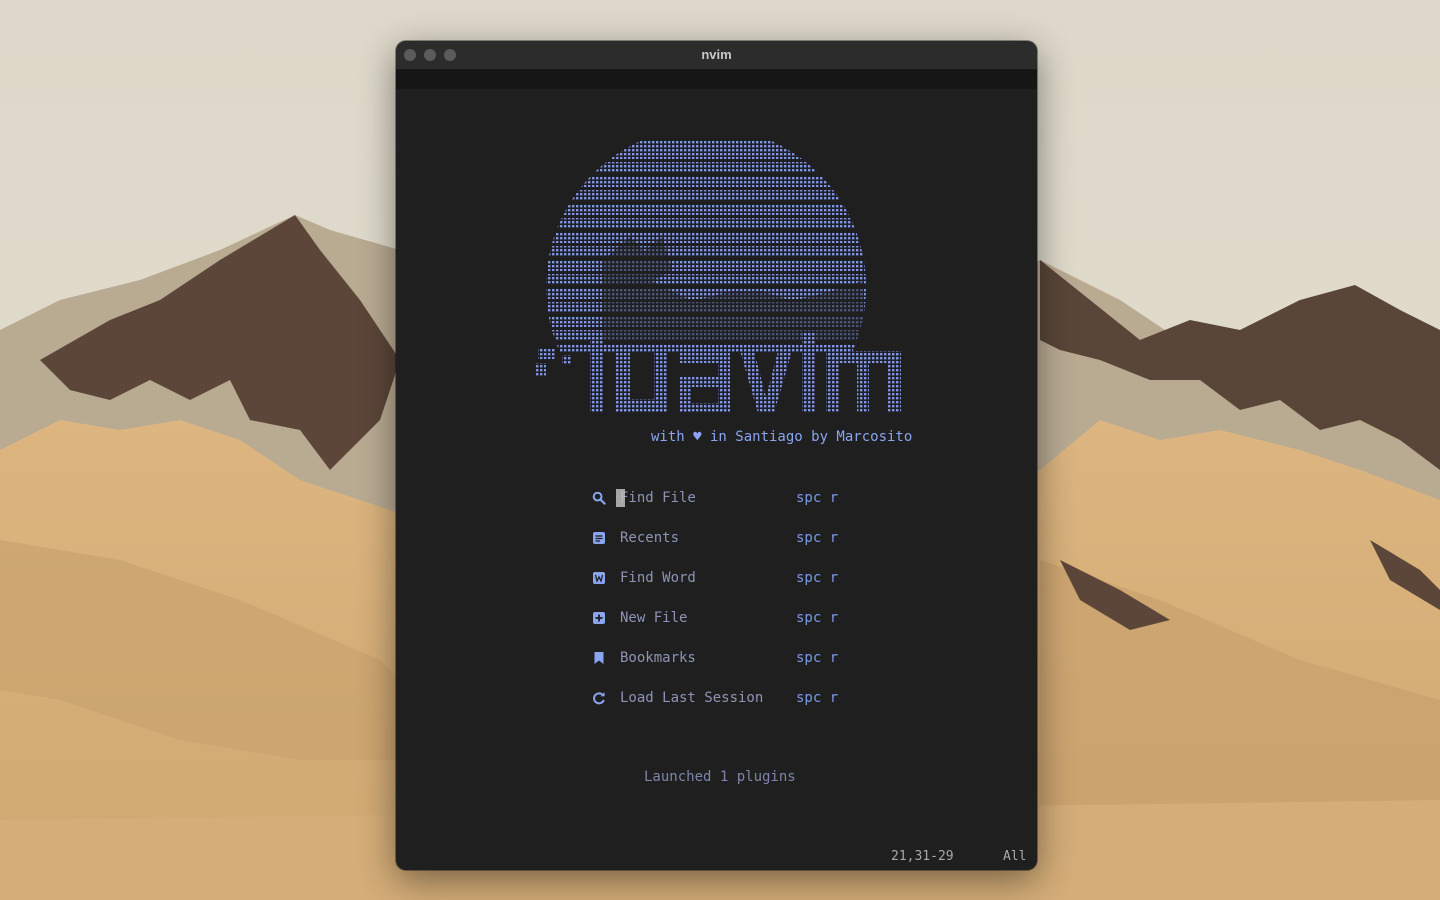 The width and height of the screenshot is (1440, 900). What do you see at coordinates (718, 277) in the screenshot?
I see `luavim-ascii-logo` at bounding box center [718, 277].